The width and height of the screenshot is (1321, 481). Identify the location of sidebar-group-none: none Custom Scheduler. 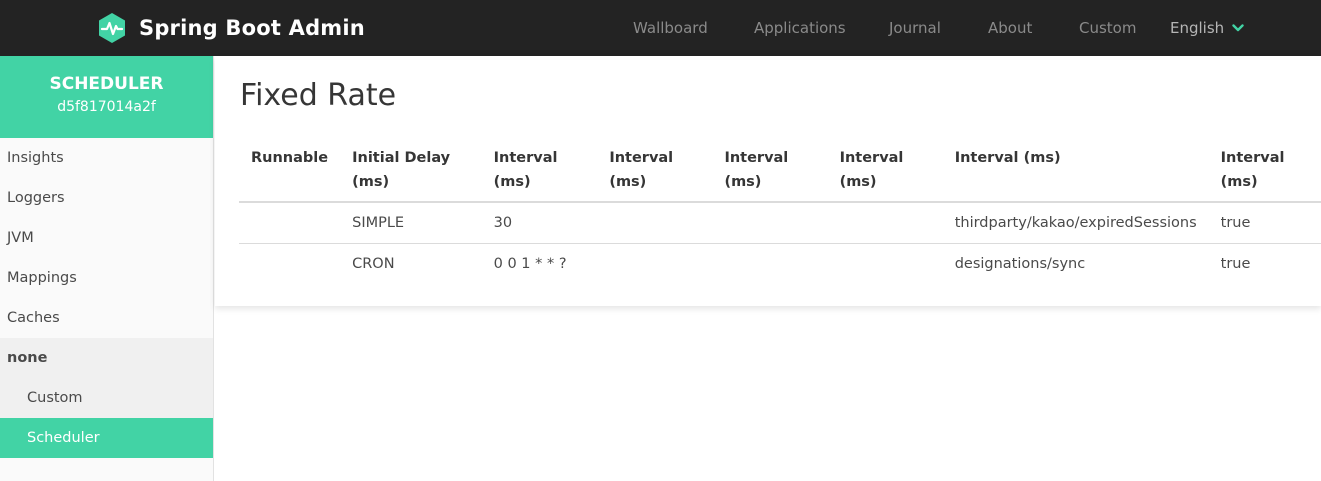
(106, 398).